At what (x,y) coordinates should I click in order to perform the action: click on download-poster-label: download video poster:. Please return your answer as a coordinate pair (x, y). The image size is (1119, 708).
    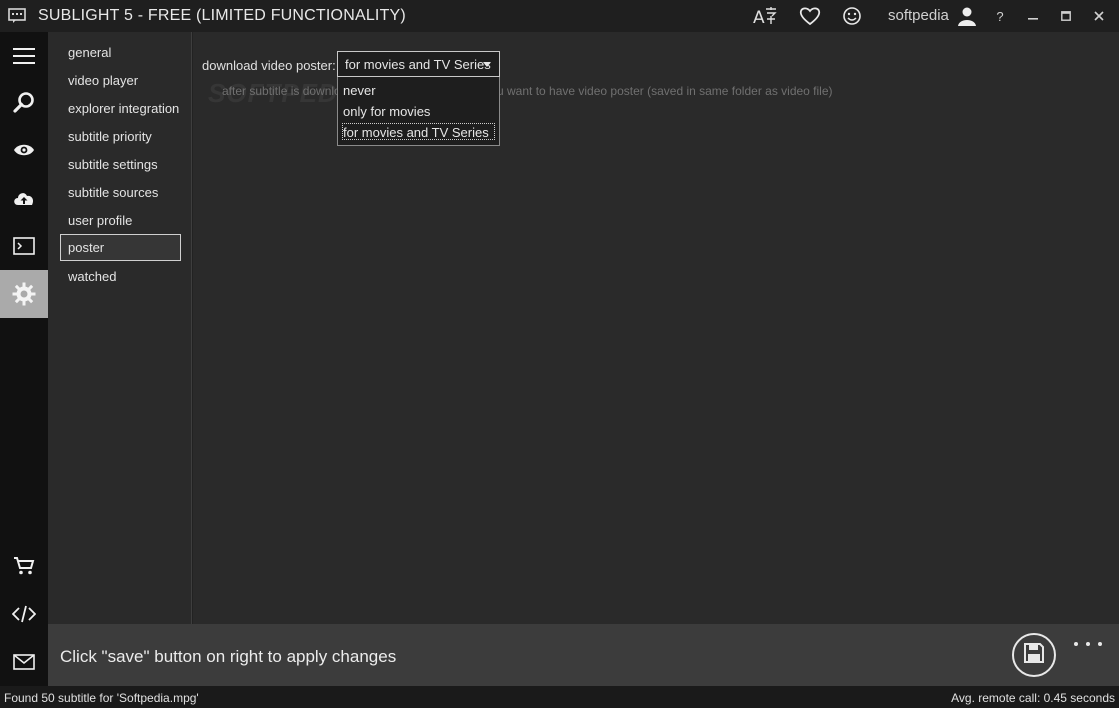
    Looking at the image, I should click on (269, 65).